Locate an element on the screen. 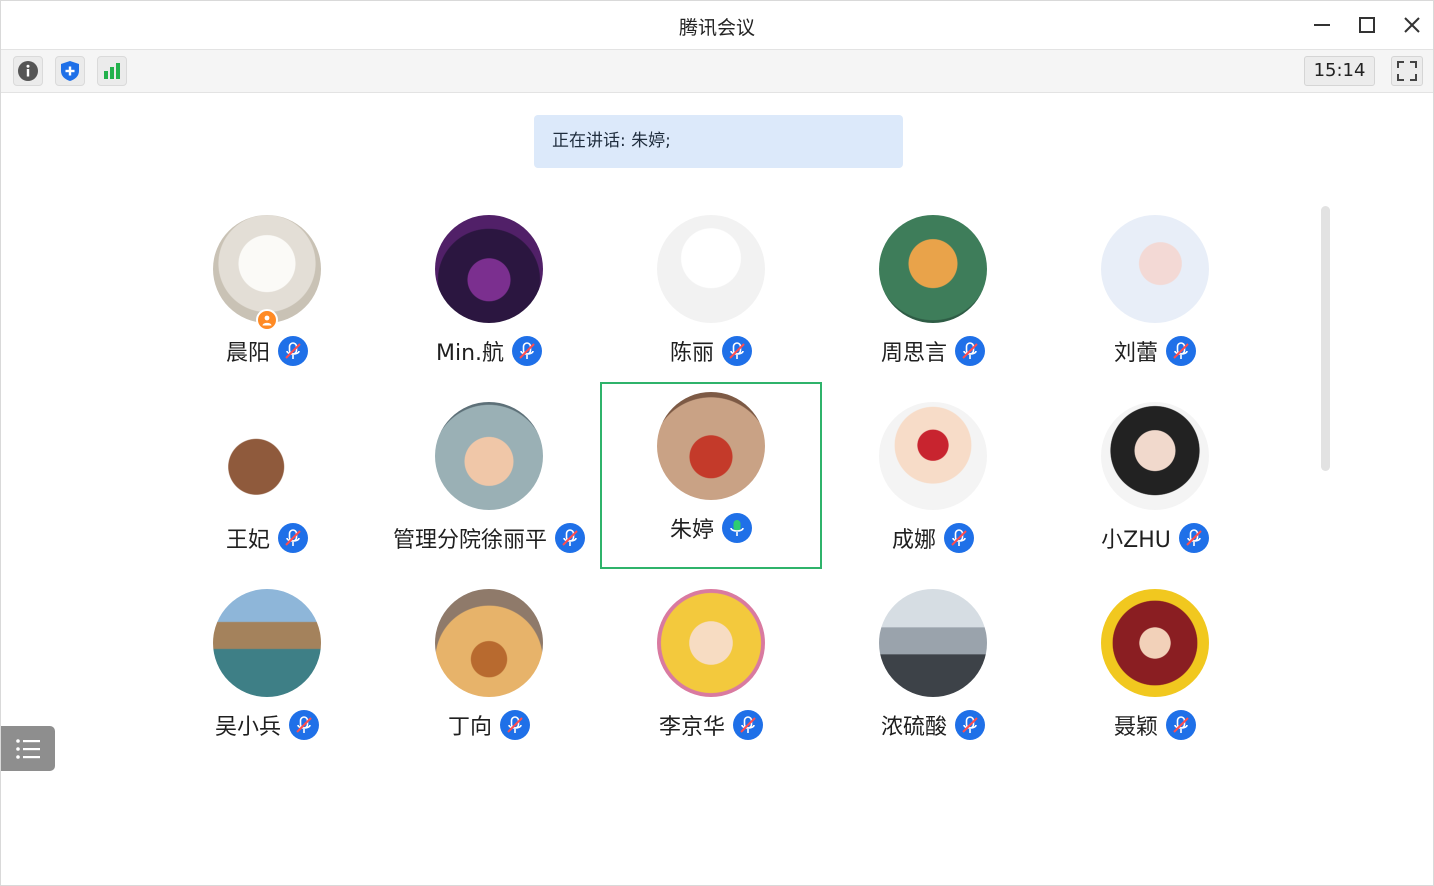  participant-tile: 晨阳 is located at coordinates (267, 292).